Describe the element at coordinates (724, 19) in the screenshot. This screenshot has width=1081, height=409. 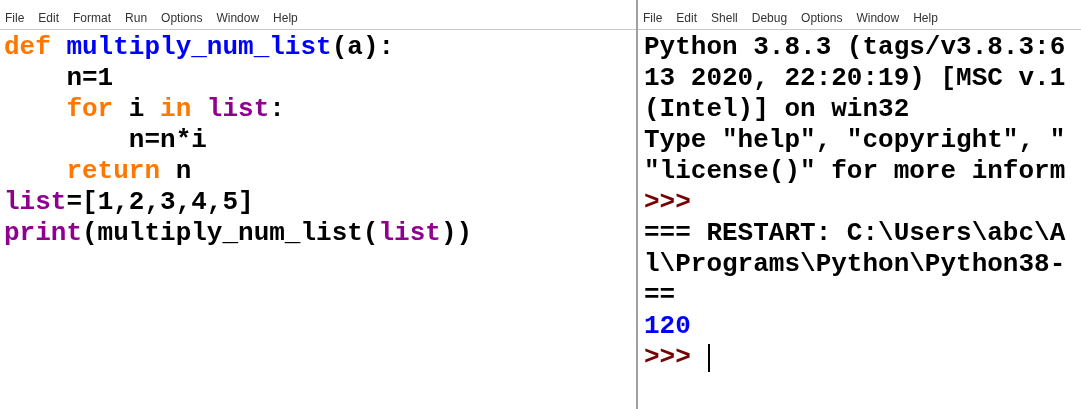
I see `menu-item: Shell` at that location.